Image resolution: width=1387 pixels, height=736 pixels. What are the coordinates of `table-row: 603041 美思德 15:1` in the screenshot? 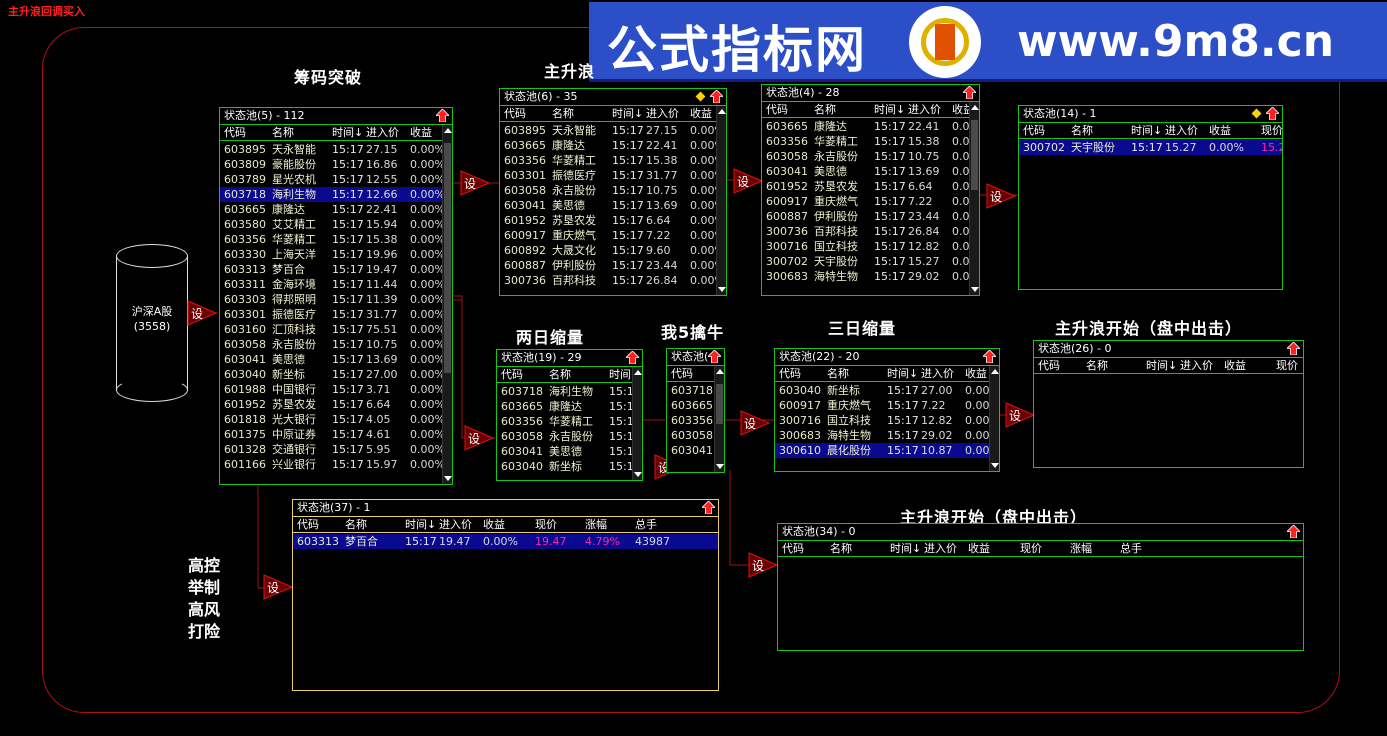 It's located at (569, 451).